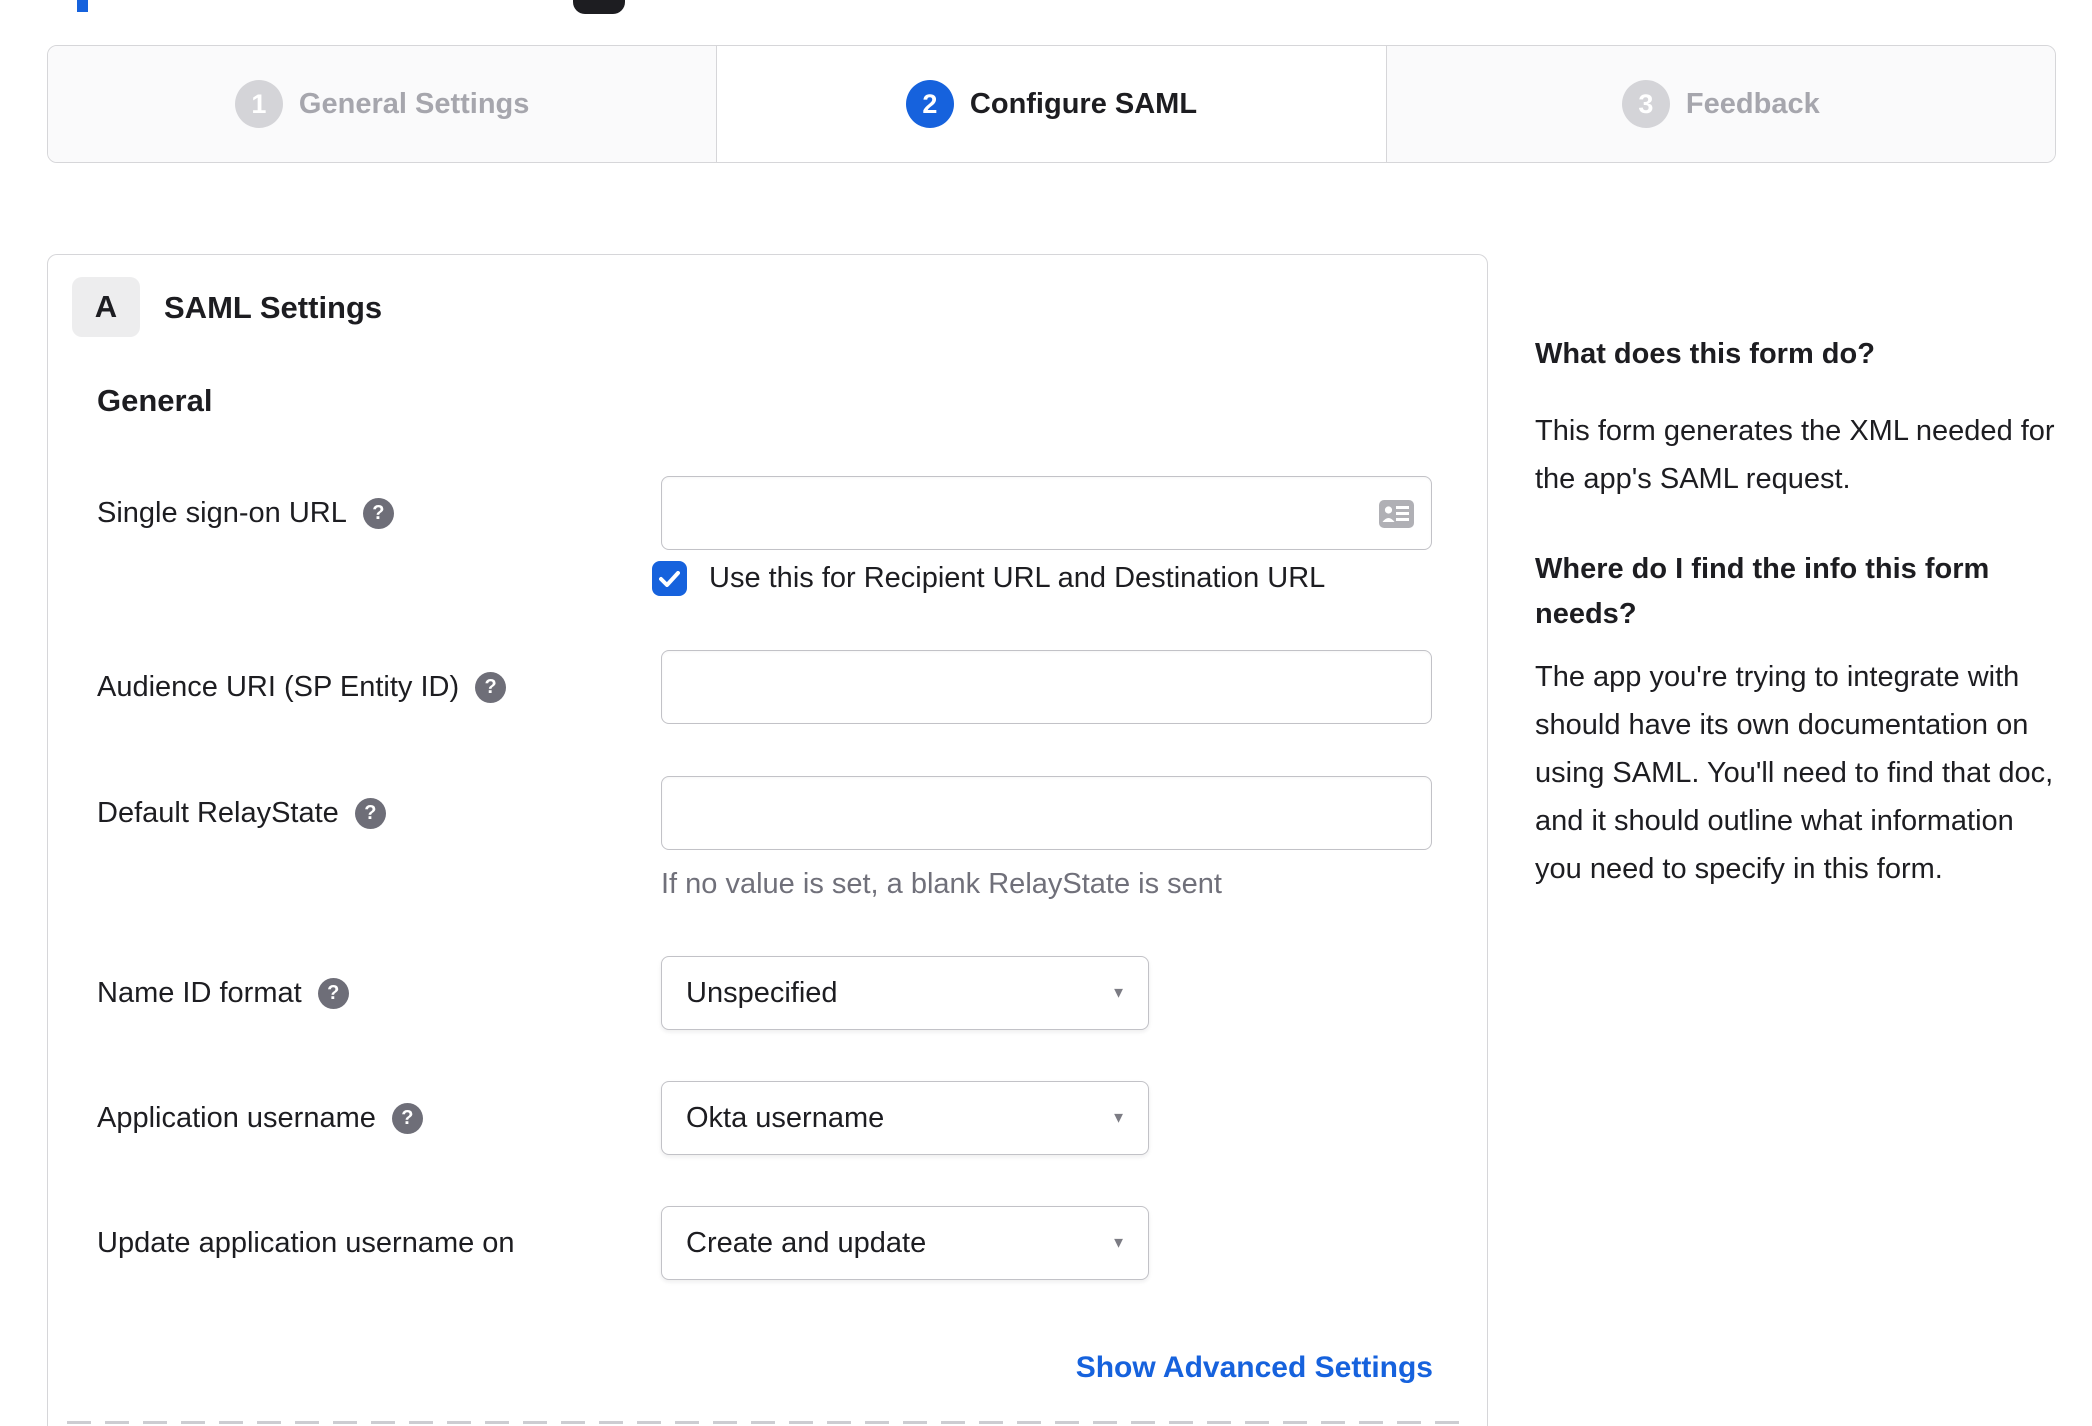 The height and width of the screenshot is (1426, 2092). Describe the element at coordinates (905, 993) in the screenshot. I see `name-id-format-select: Unspecified ▼` at that location.